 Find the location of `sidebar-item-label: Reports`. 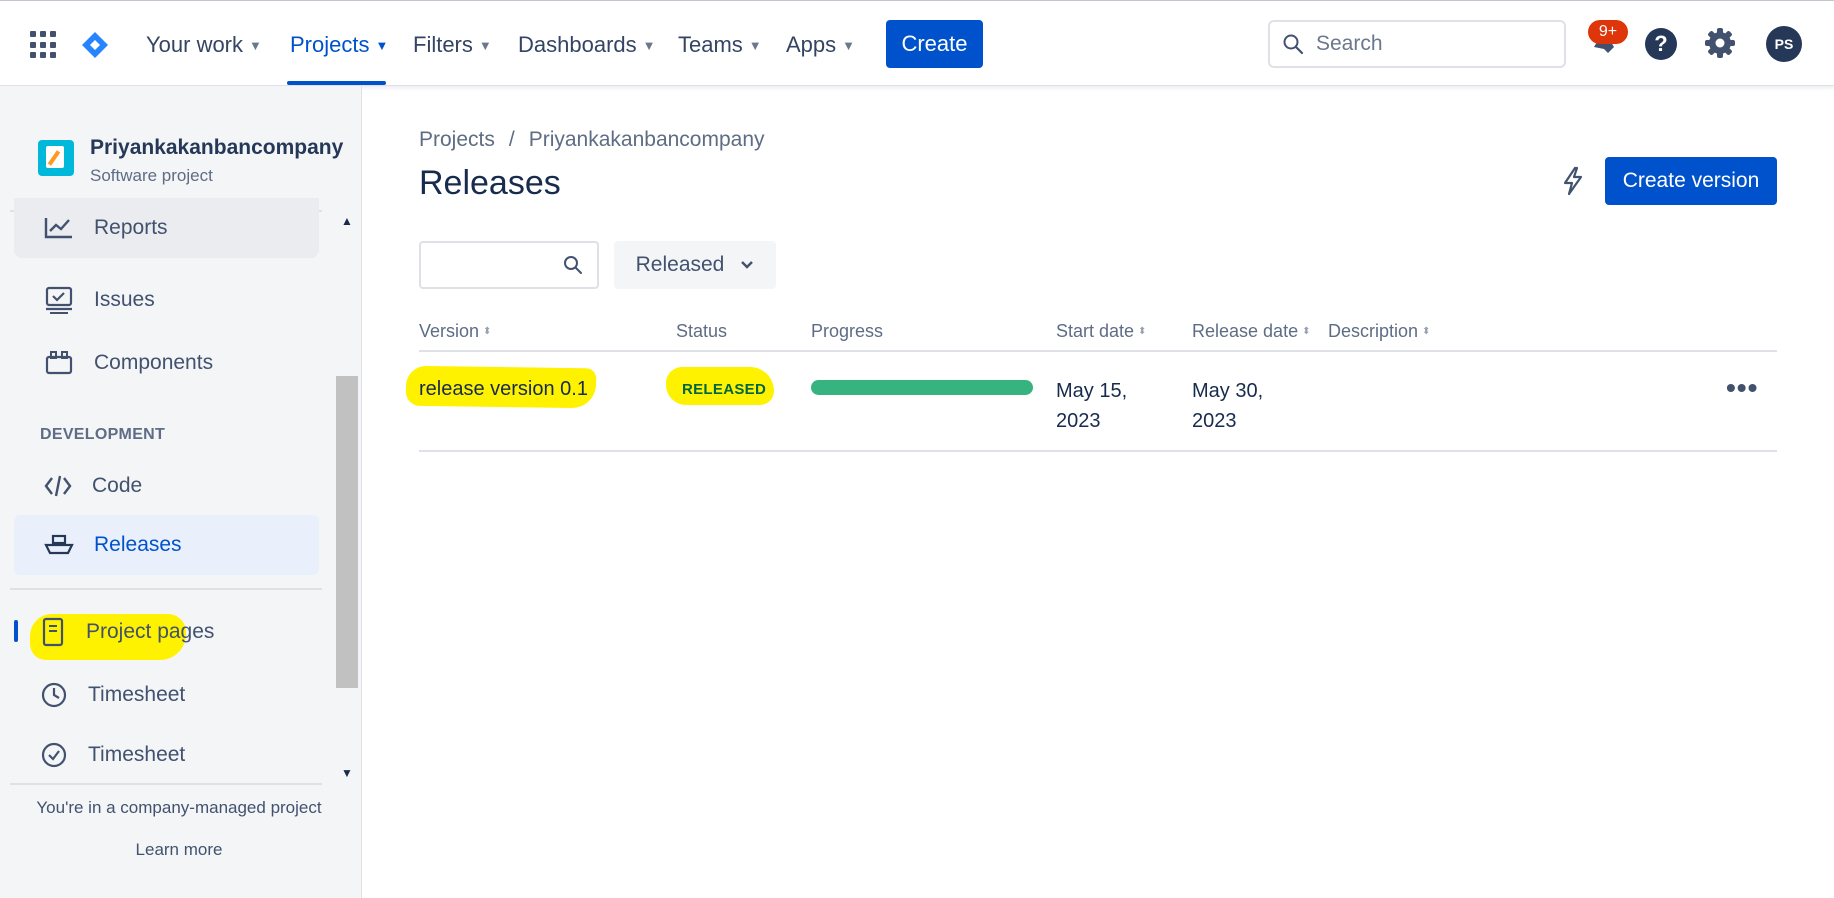

sidebar-item-label: Reports is located at coordinates (131, 227).